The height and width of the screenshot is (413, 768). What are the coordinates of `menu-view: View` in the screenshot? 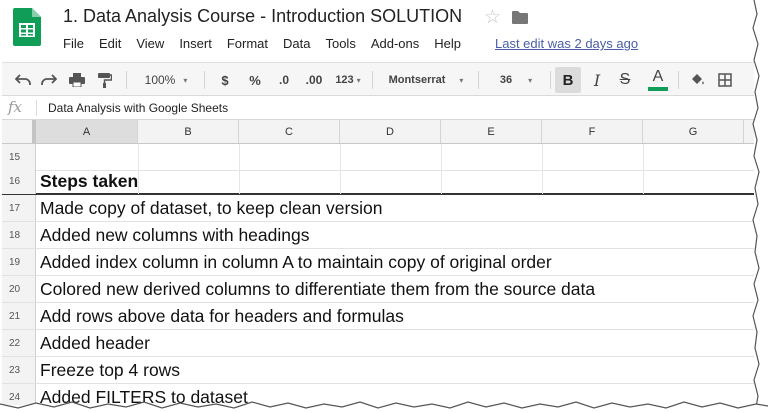 It's located at (150, 43).